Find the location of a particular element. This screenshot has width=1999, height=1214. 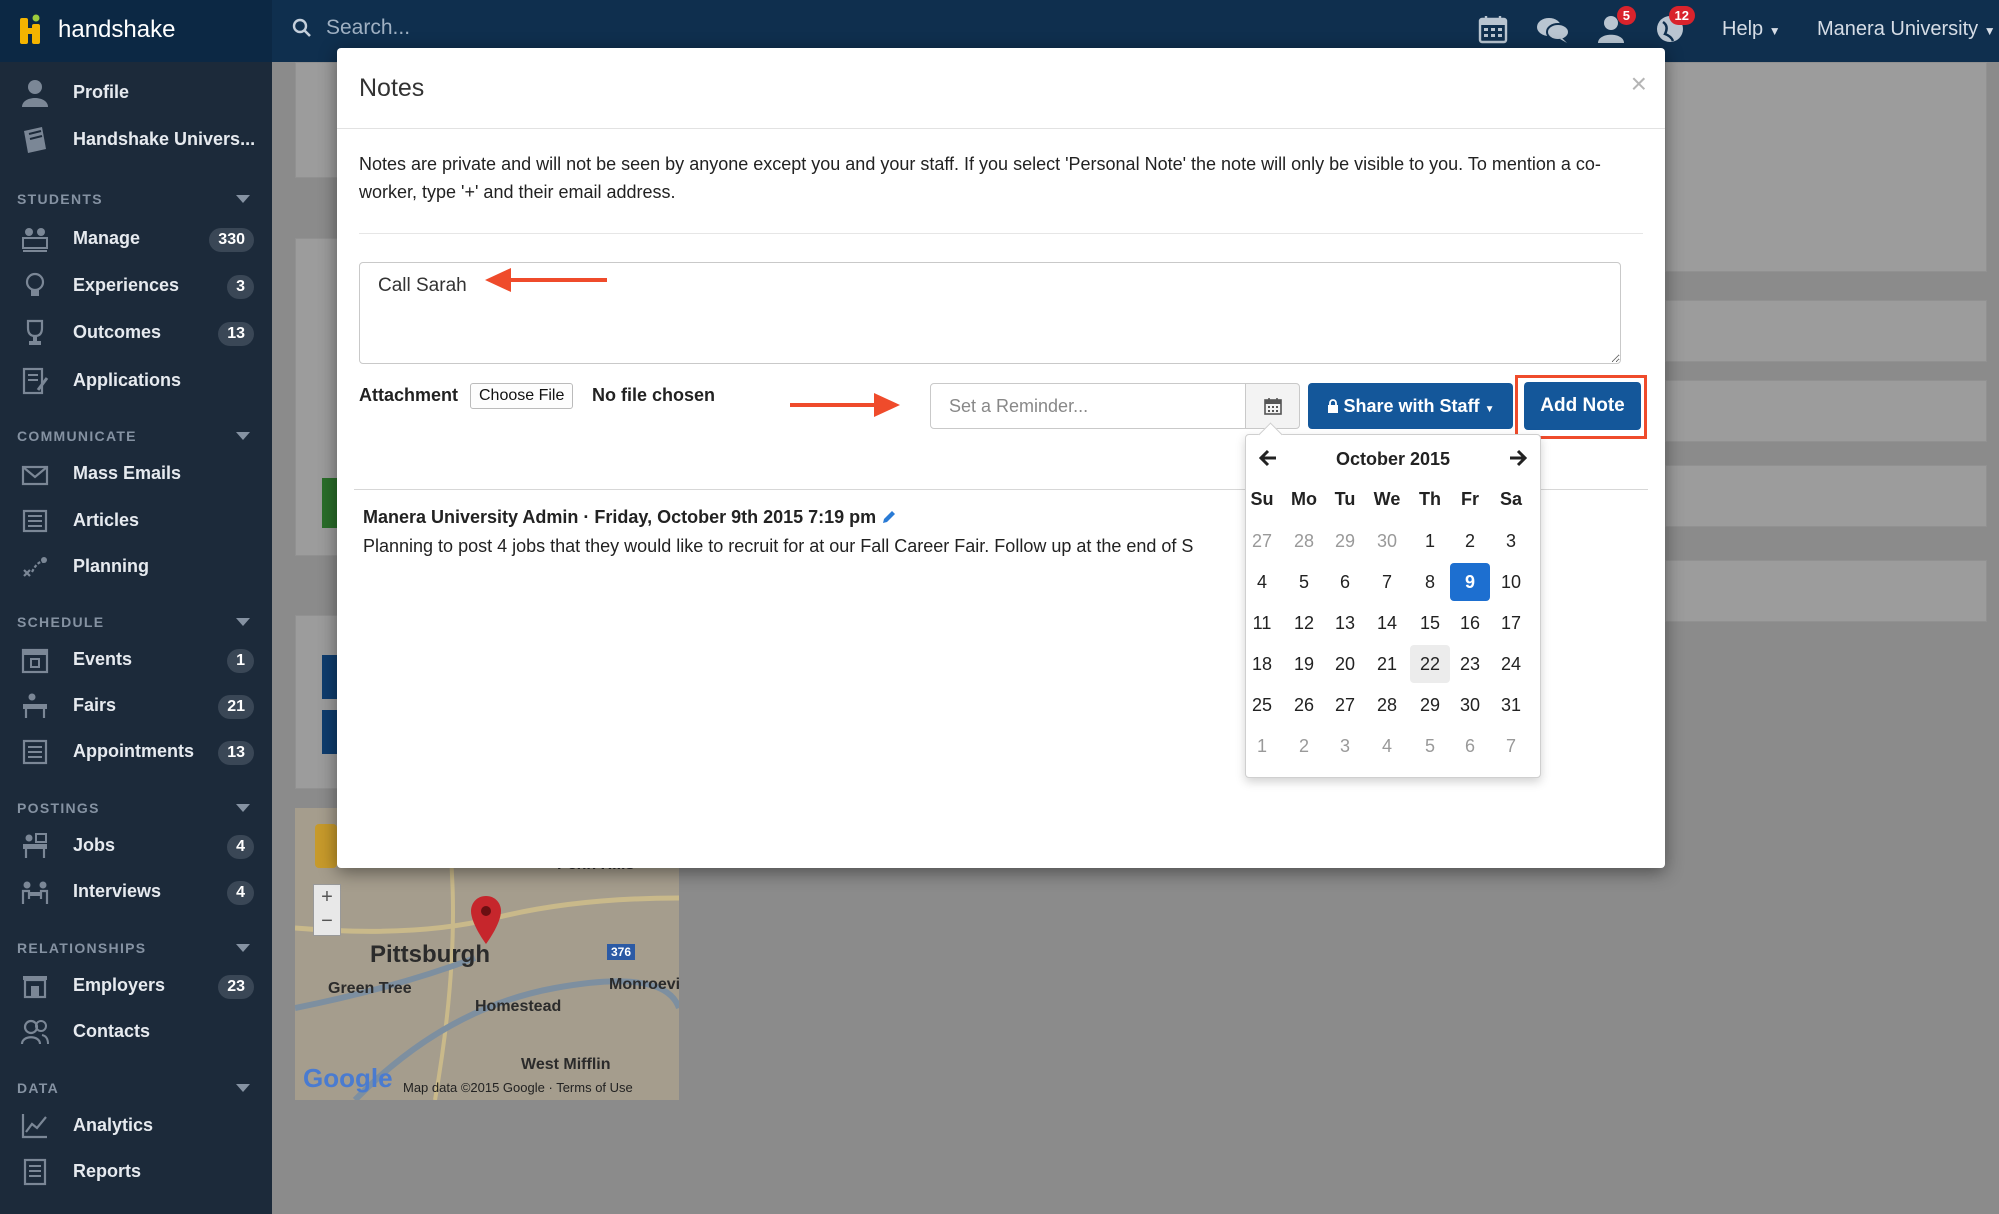

sidebar-label: Articles is located at coordinates (106, 520).